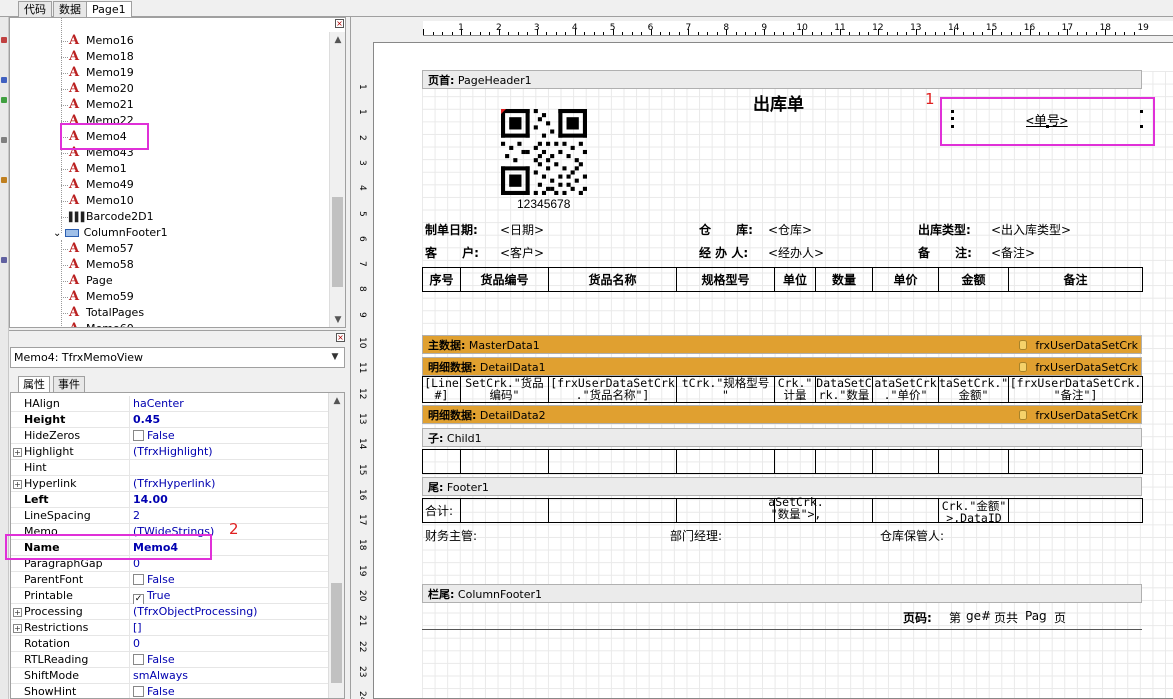 This screenshot has width=1173, height=699. Describe the element at coordinates (337, 179) in the screenshot. I see `tree-scrollbar: ▲ ▼` at that location.